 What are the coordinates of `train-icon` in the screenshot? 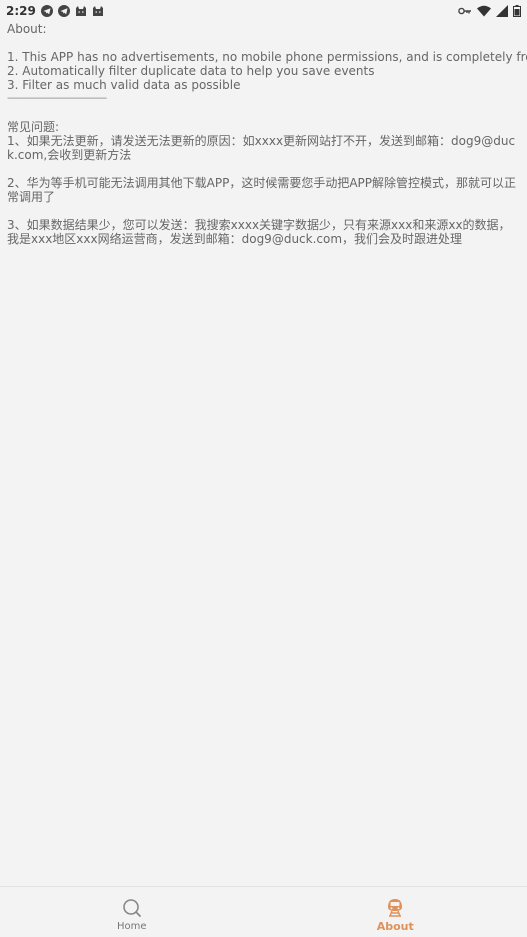 It's located at (395, 907).